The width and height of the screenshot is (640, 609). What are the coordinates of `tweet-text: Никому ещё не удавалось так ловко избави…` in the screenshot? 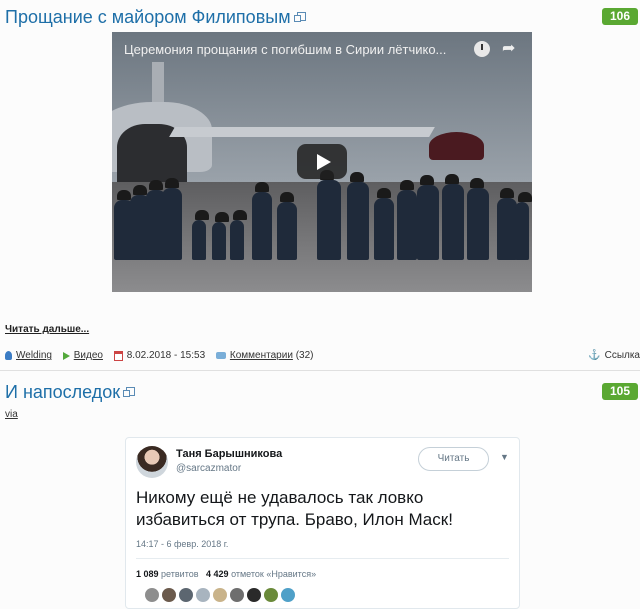 It's located at (294, 508).